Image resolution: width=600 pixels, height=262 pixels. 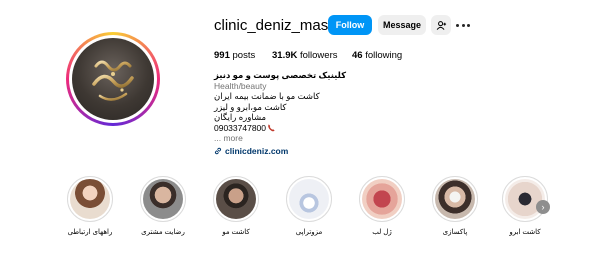 What do you see at coordinates (309, 232) in the screenshot?
I see `highlight-label: مزوتراپی` at bounding box center [309, 232].